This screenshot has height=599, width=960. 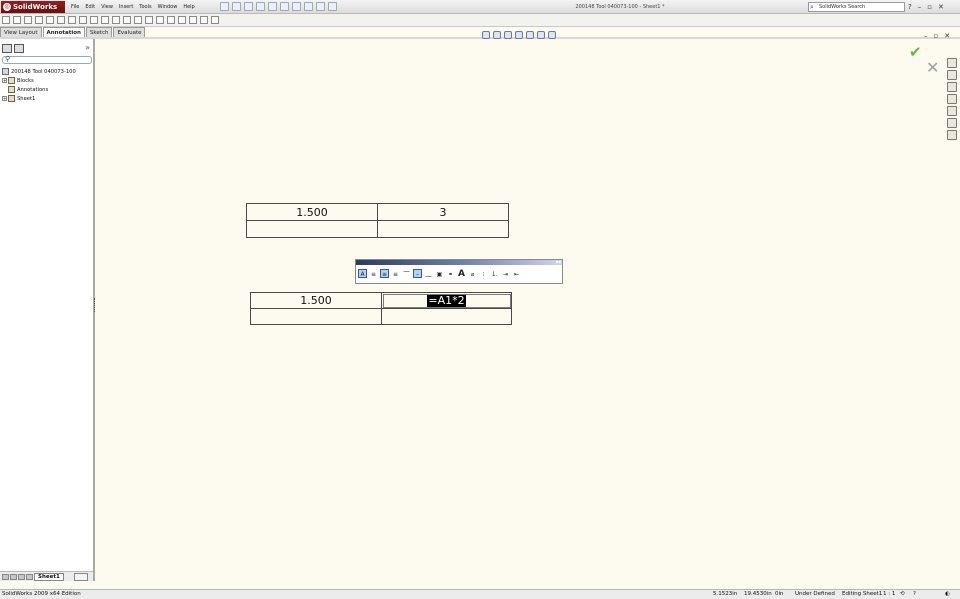 What do you see at coordinates (94, 20) in the screenshot?
I see `surface-finish-icon` at bounding box center [94, 20].